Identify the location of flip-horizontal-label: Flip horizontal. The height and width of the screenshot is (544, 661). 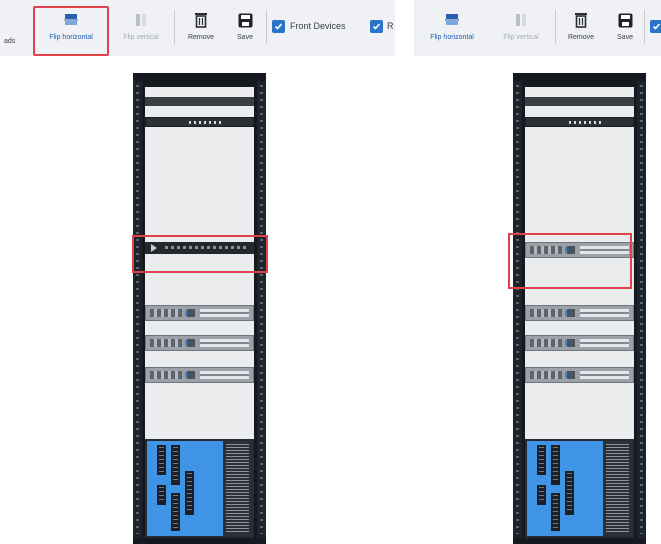
(452, 37).